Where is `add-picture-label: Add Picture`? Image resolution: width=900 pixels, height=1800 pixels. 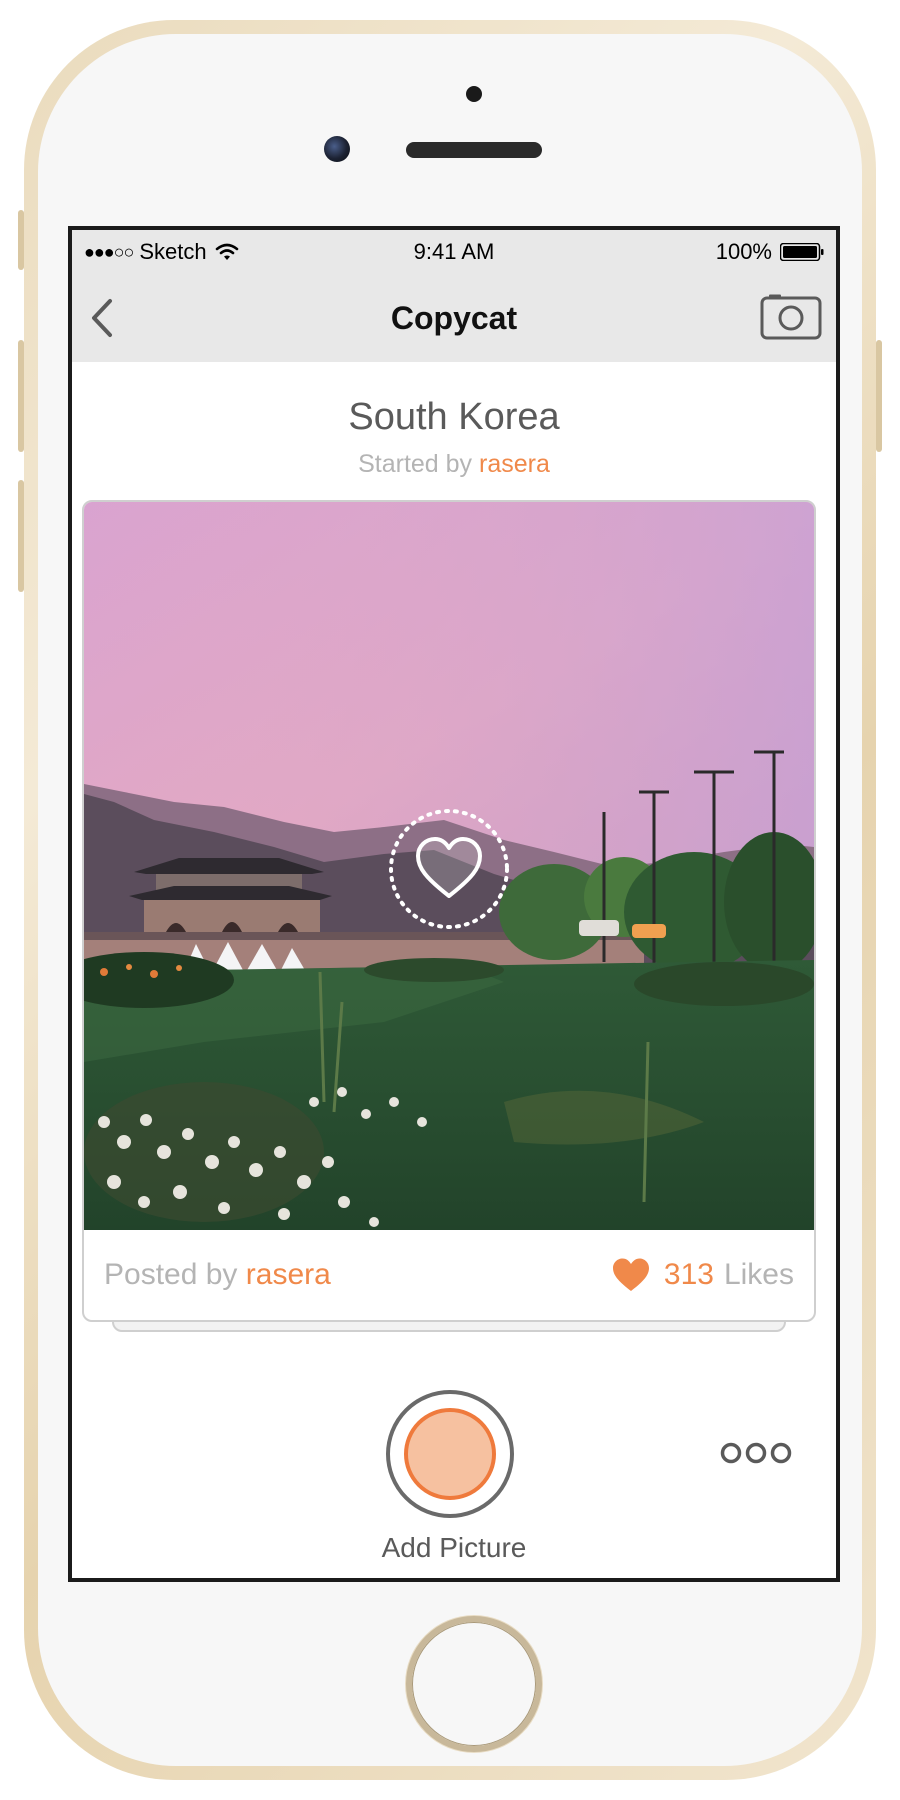
add-picture-label: Add Picture is located at coordinates (454, 1547).